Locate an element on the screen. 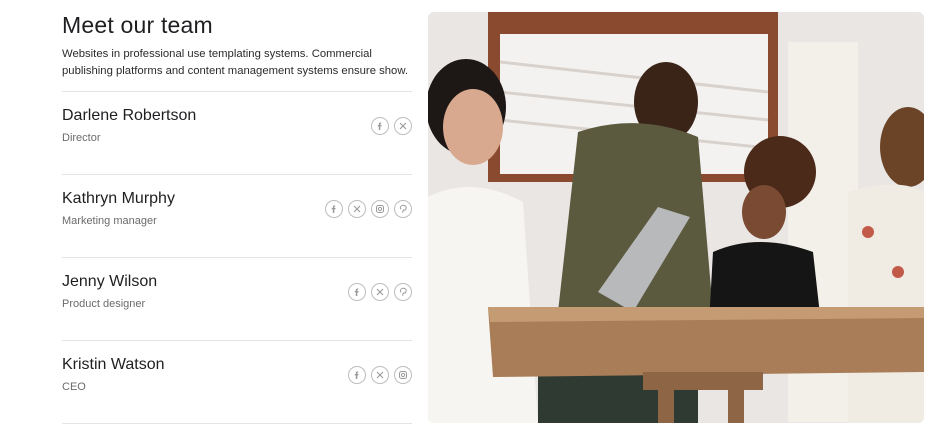 The width and height of the screenshot is (937, 438). team-member: Darlene Robertson Director is located at coordinates (237, 148).